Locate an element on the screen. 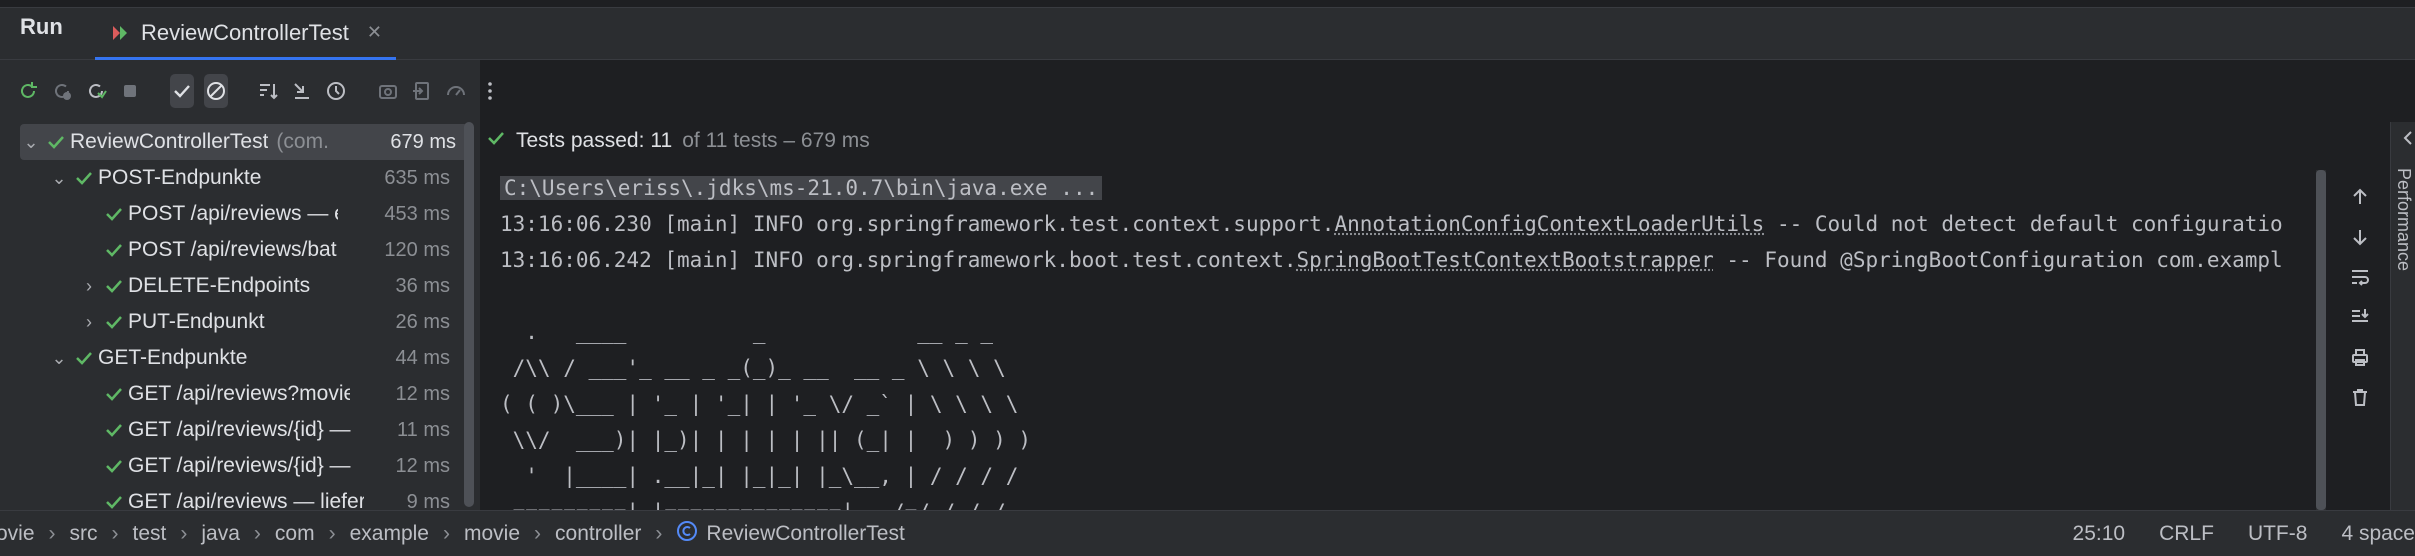  test-duration: 635 ms is located at coordinates (415, 178).